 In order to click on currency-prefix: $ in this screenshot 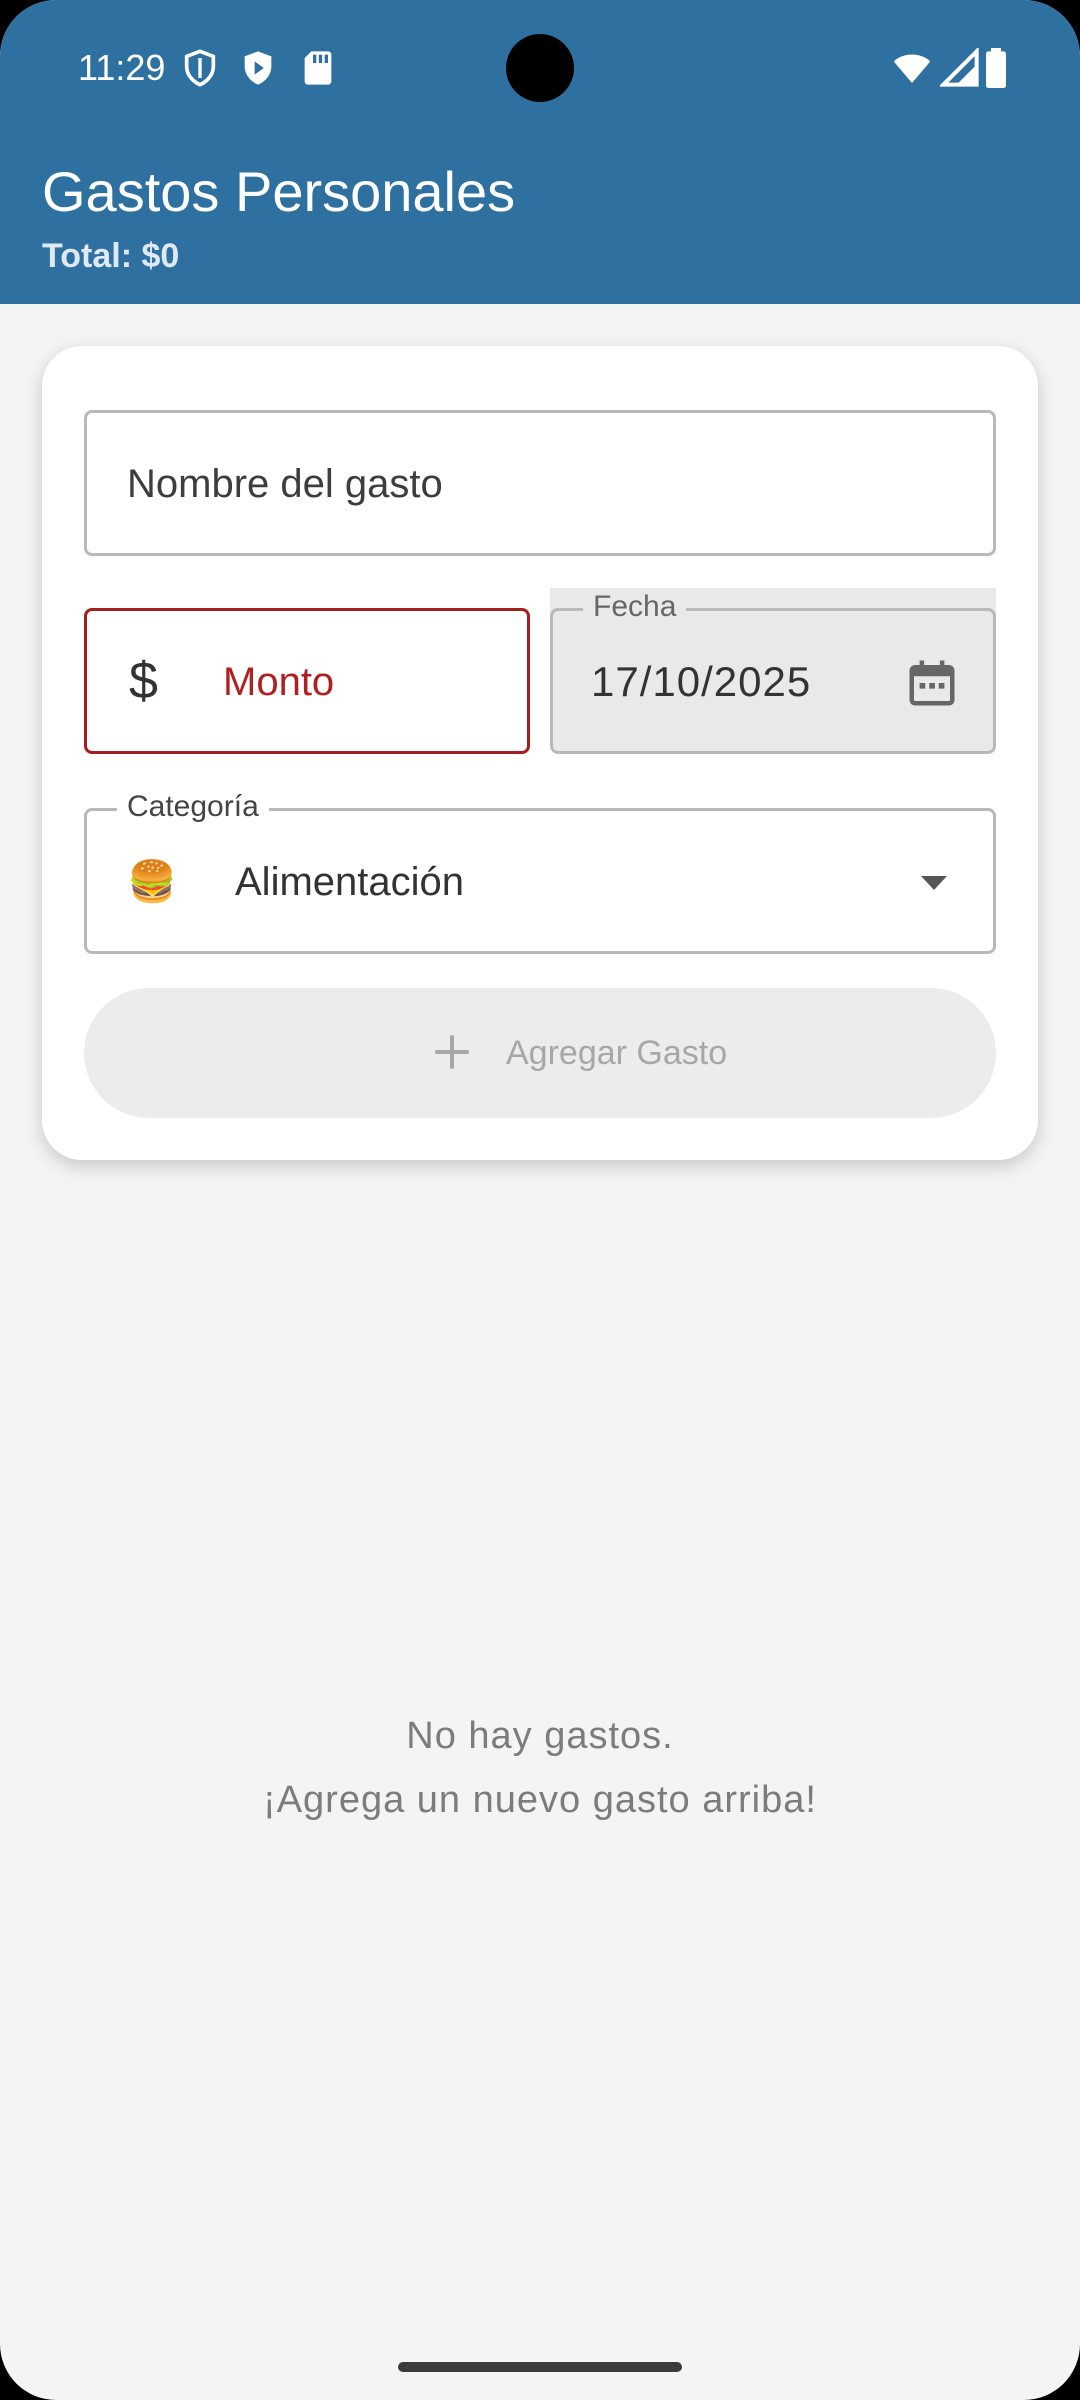, I will do `click(143, 681)`.